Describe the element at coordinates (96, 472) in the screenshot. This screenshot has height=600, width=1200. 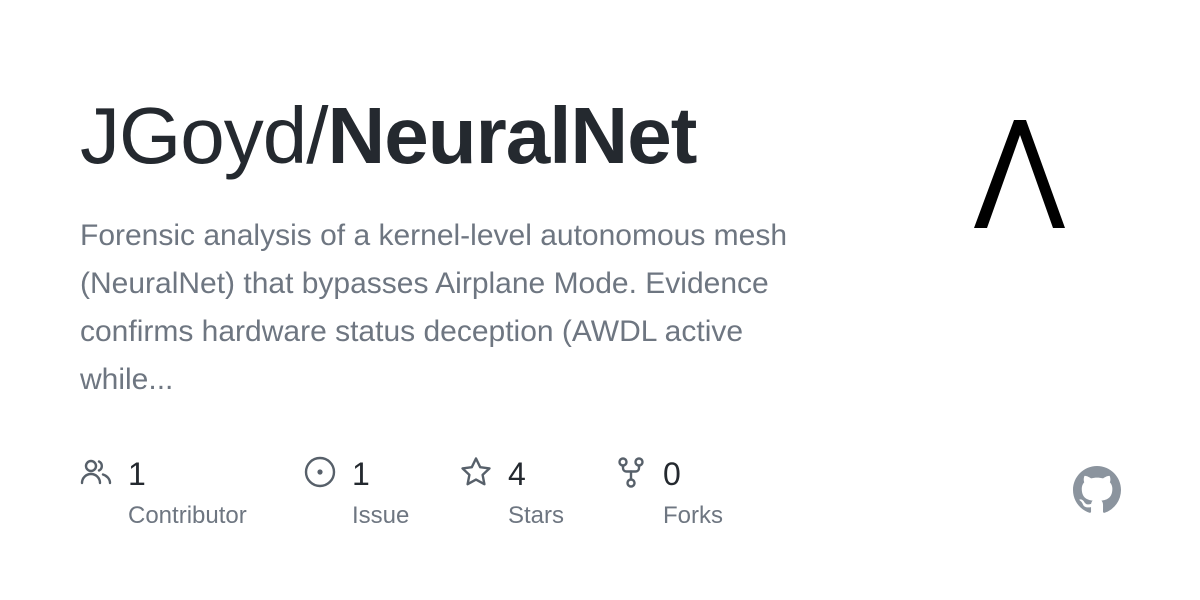
I see `people-icon` at that location.